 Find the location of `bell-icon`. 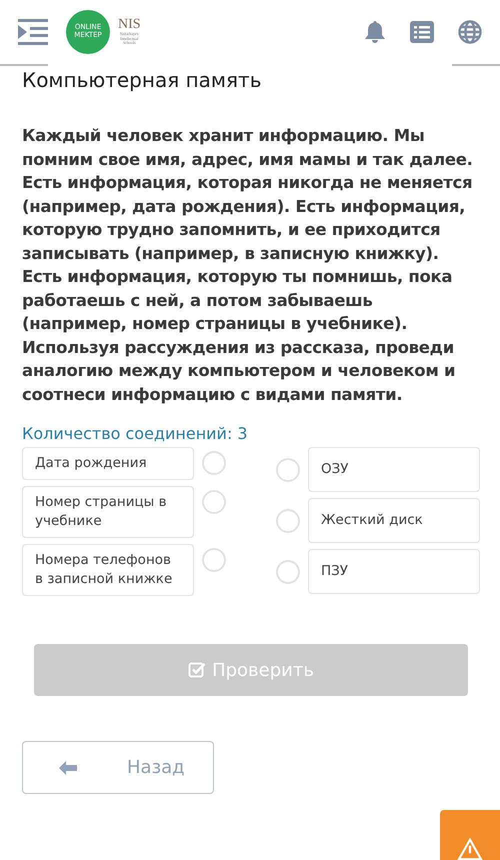

bell-icon is located at coordinates (375, 32).